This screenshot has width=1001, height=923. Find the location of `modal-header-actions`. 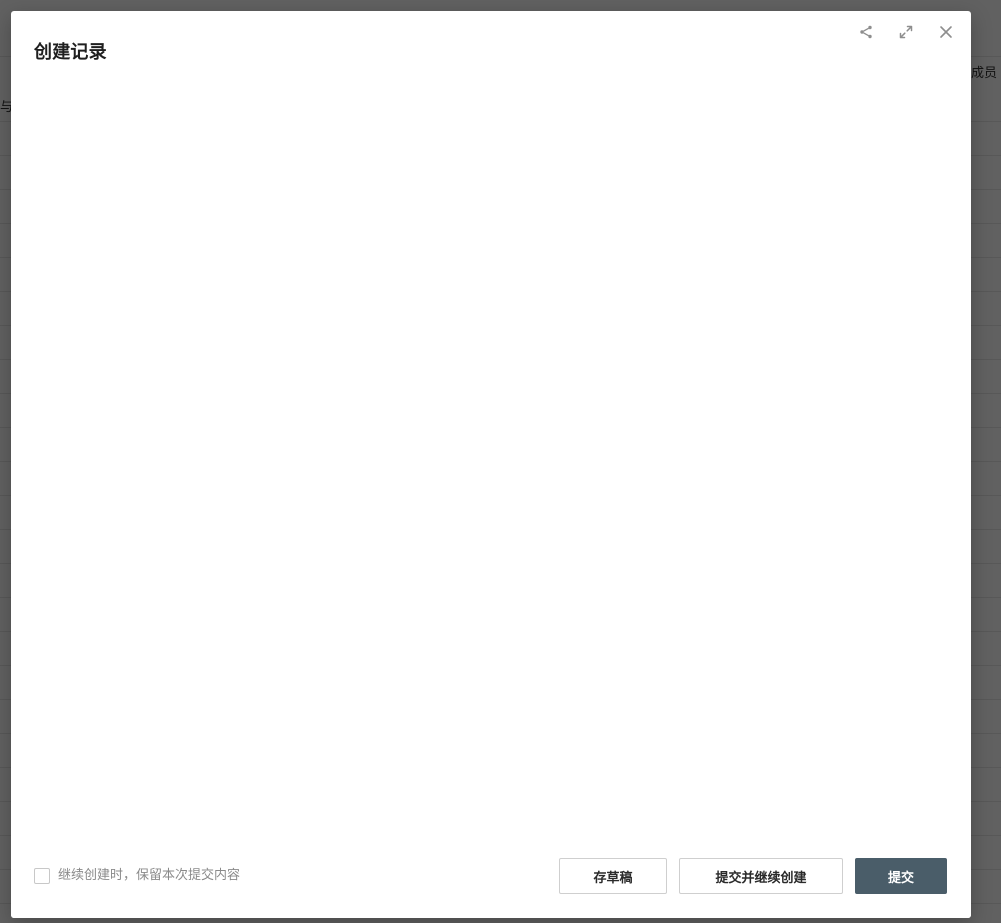

modal-header-actions is located at coordinates (906, 32).